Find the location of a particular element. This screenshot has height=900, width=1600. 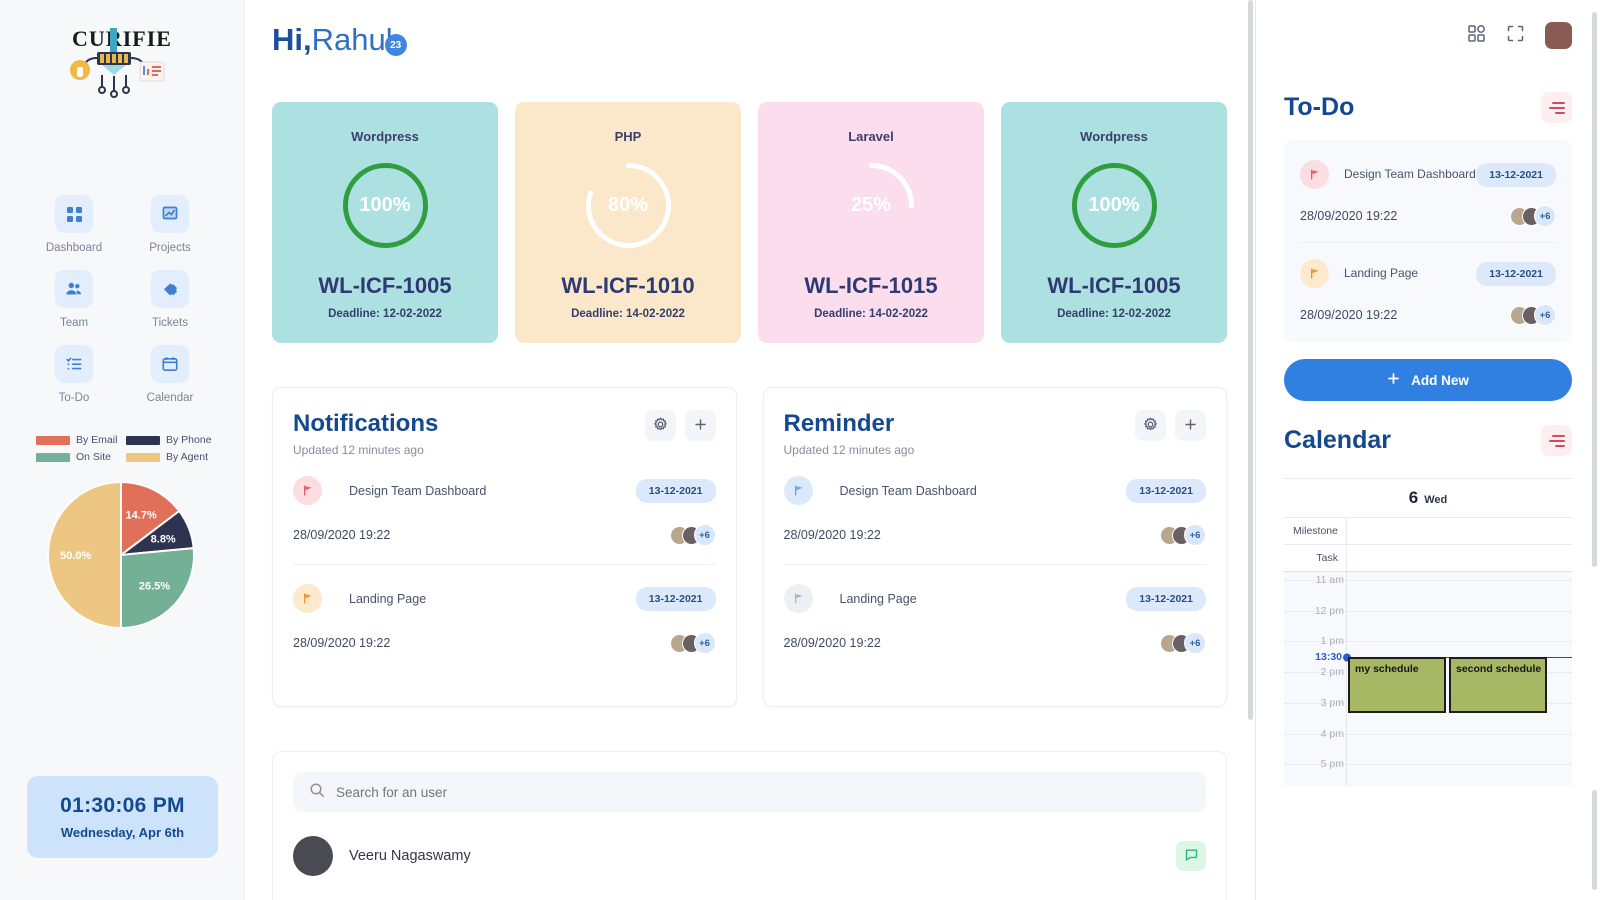

chat-button is located at coordinates (1191, 856).